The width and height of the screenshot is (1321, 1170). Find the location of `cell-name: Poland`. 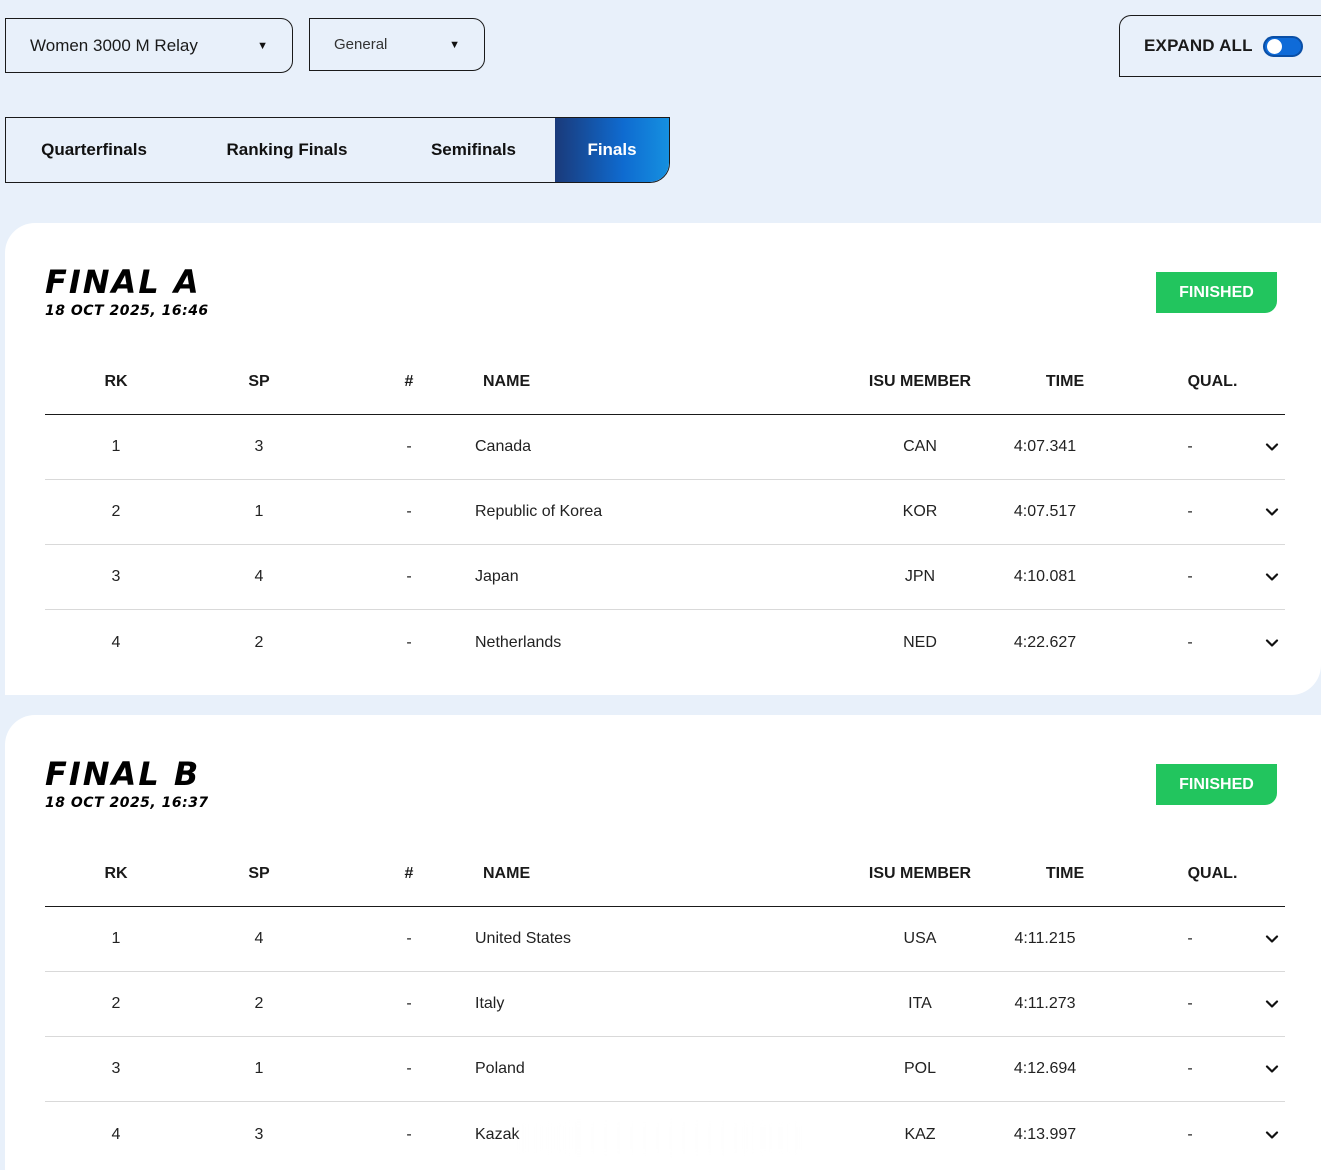

cell-name: Poland is located at coordinates (500, 1068).